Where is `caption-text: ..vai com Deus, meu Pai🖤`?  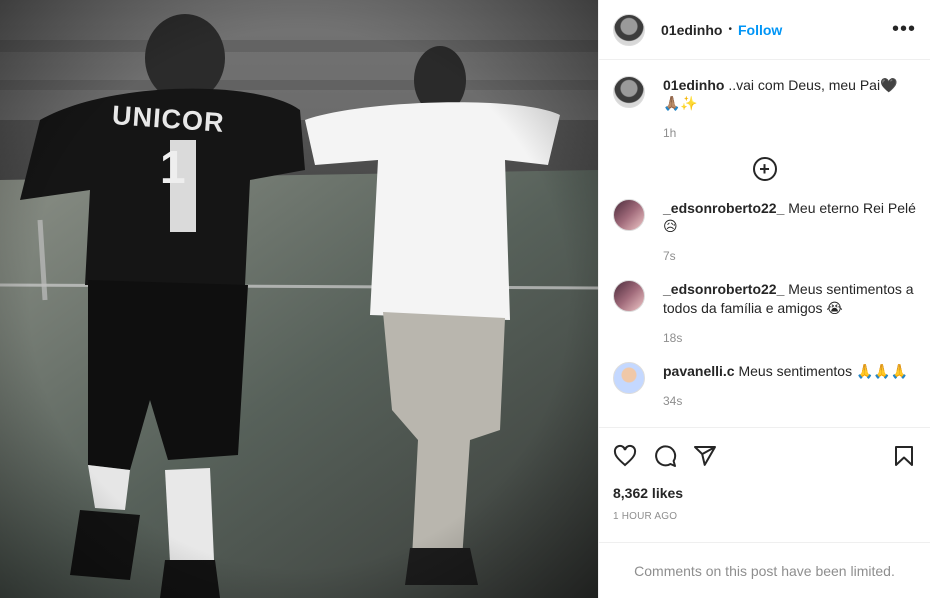 caption-text: ..vai com Deus, meu Pai🖤 is located at coordinates (811, 85).